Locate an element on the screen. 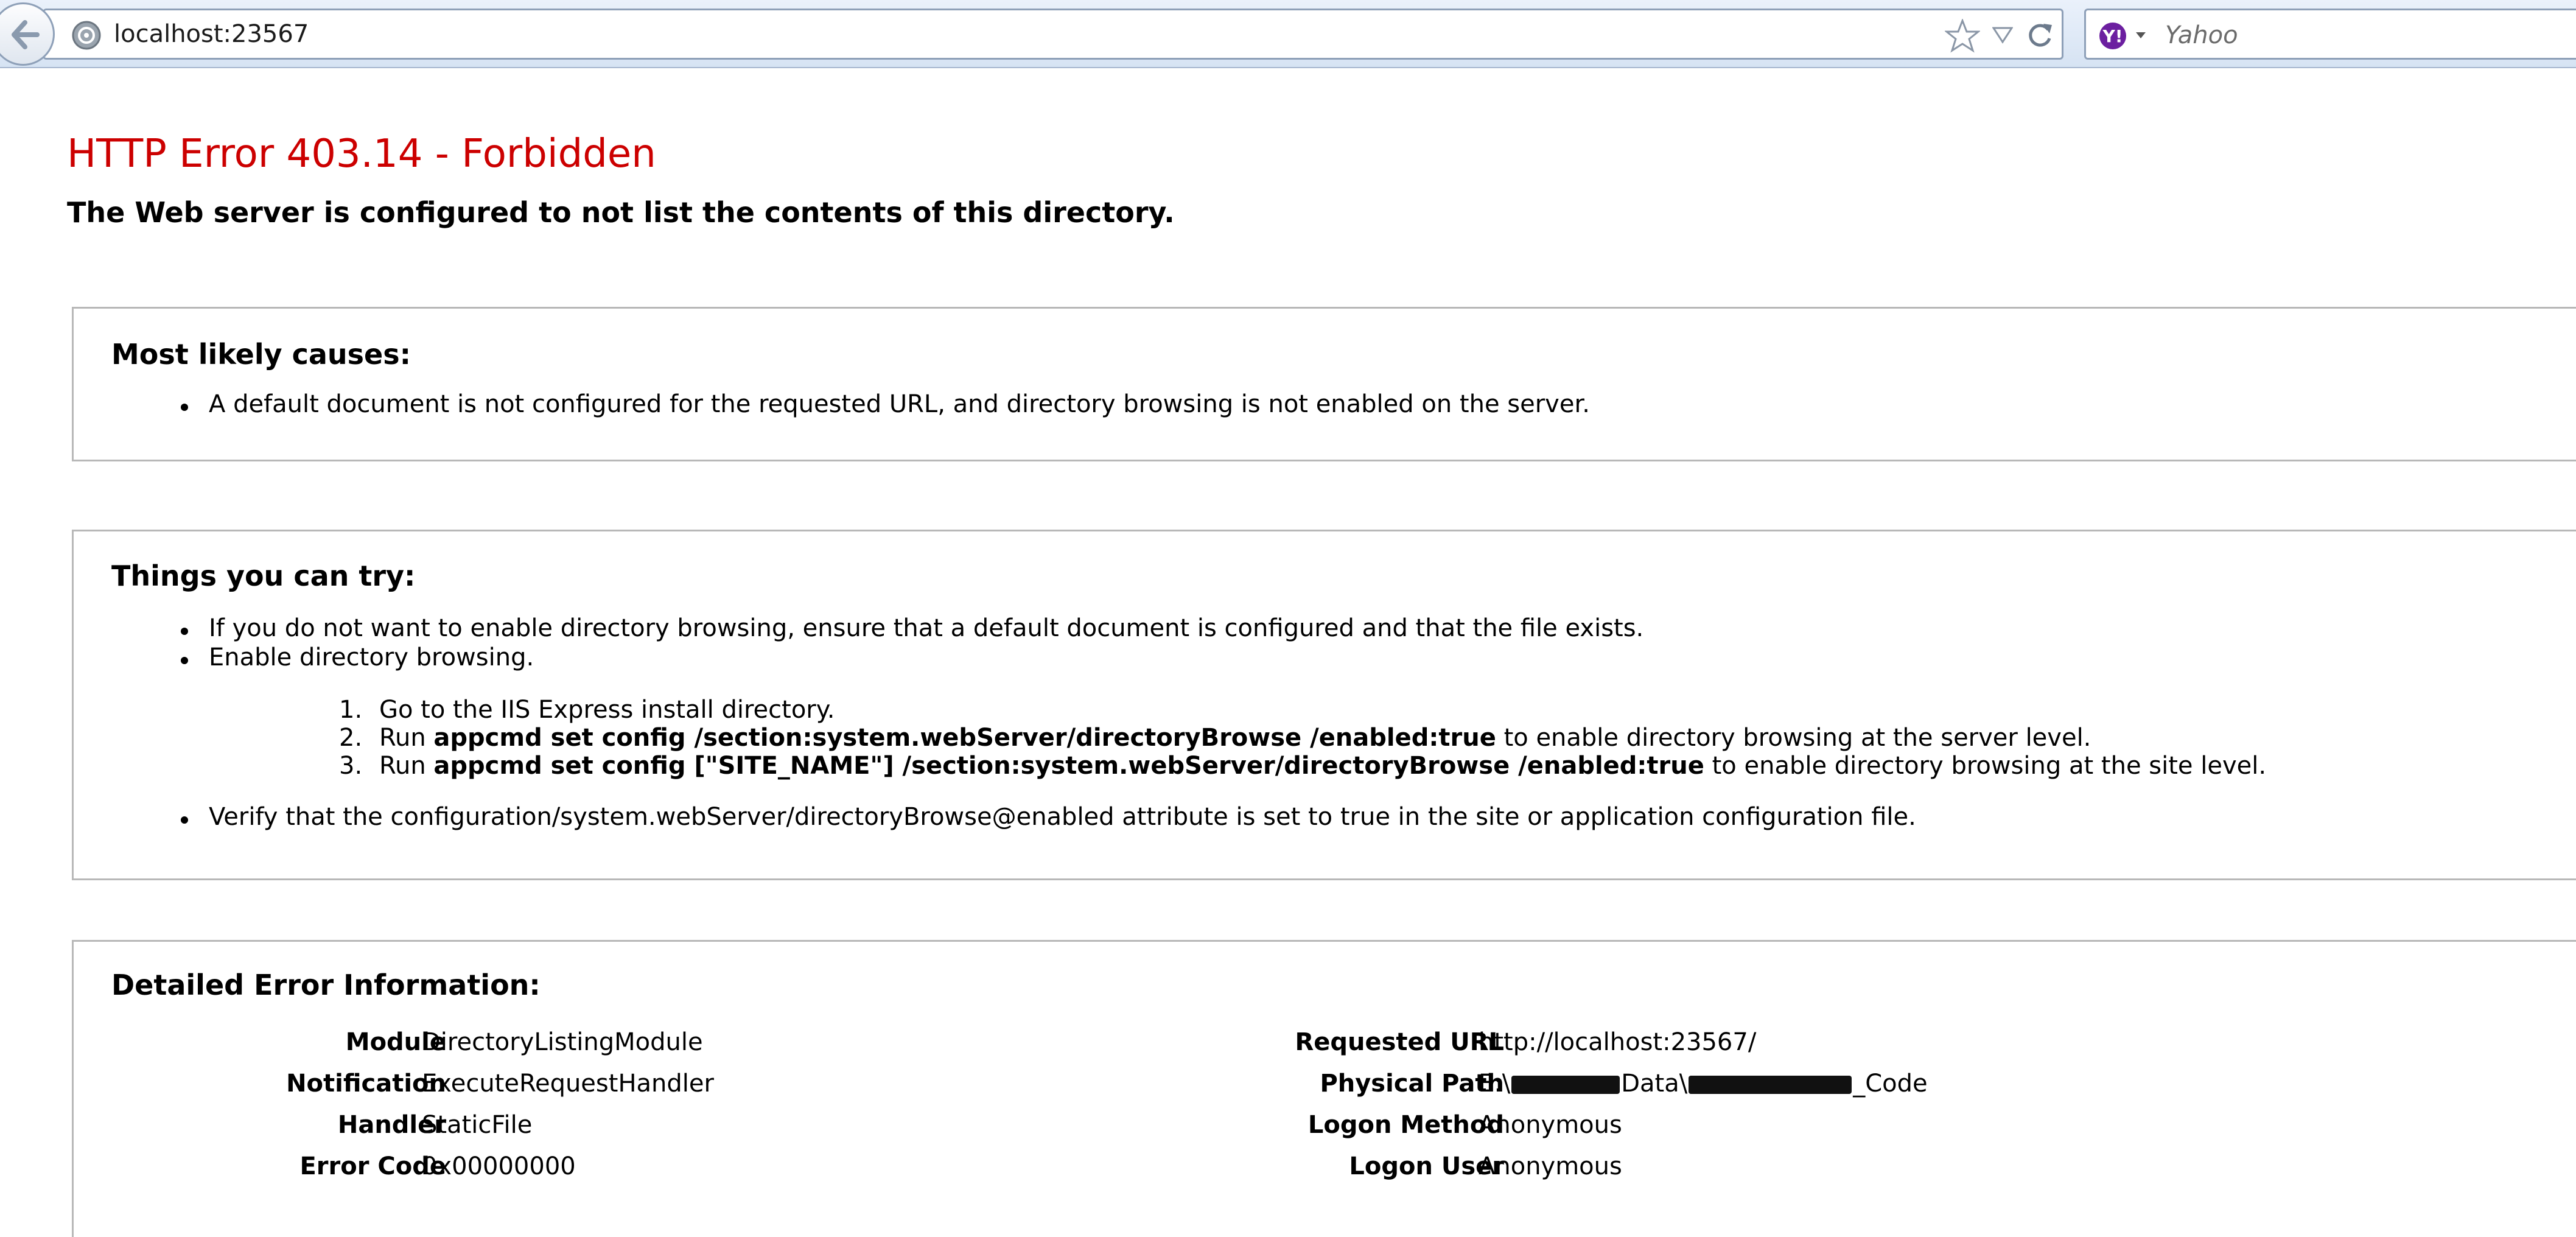 The image size is (2576, 1237). causes-heading: Most likely causes: is located at coordinates (261, 354).